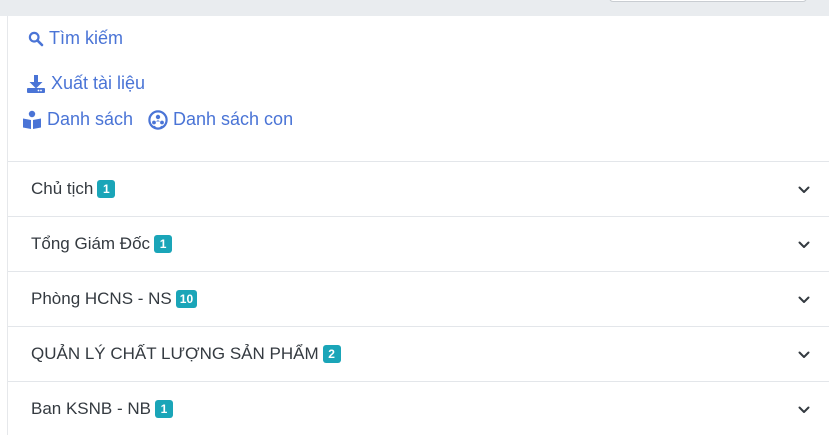 The image size is (829, 436). What do you see at coordinates (418, 243) in the screenshot?
I see `department-row-tong-giam-doc: Tổng Giám Đốc 1` at bounding box center [418, 243].